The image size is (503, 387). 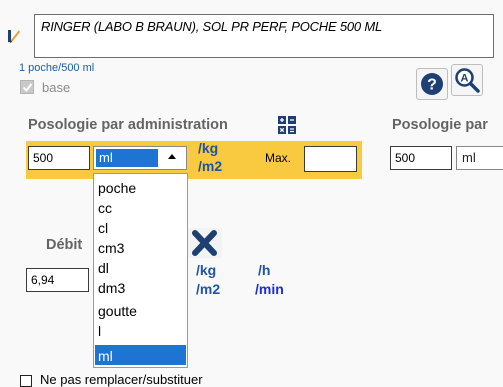 I want to click on no-substitution-checkbox, so click(x=26, y=381).